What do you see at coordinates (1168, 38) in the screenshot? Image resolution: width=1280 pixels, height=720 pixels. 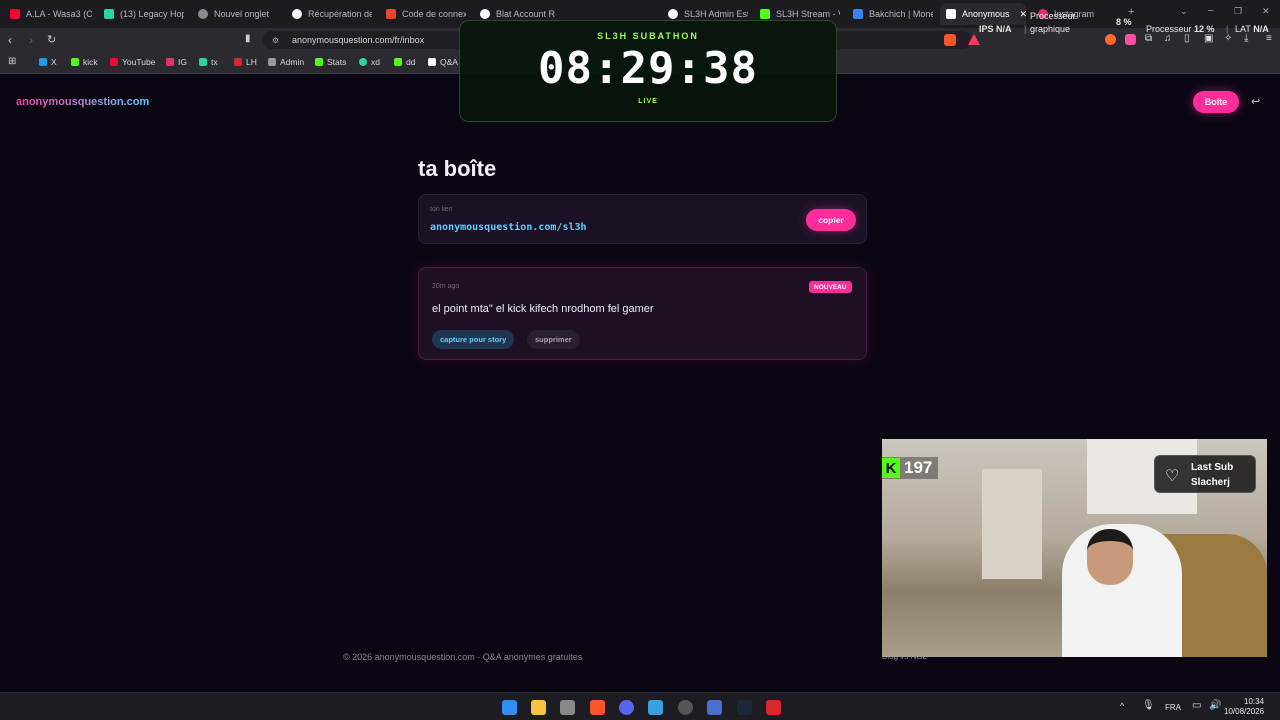 I see `media-icon: ♫` at bounding box center [1168, 38].